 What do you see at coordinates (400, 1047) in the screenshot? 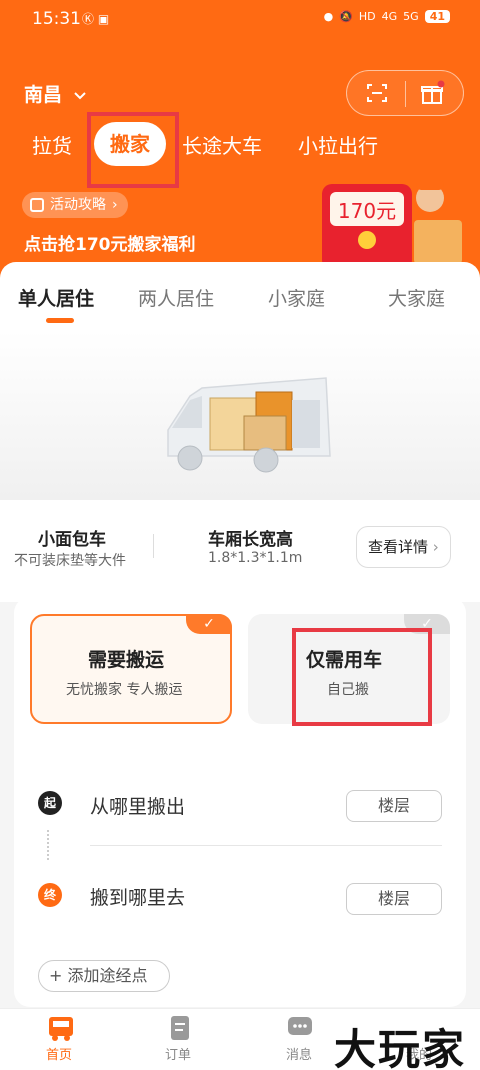
I see `watermark: 大玩家` at bounding box center [400, 1047].